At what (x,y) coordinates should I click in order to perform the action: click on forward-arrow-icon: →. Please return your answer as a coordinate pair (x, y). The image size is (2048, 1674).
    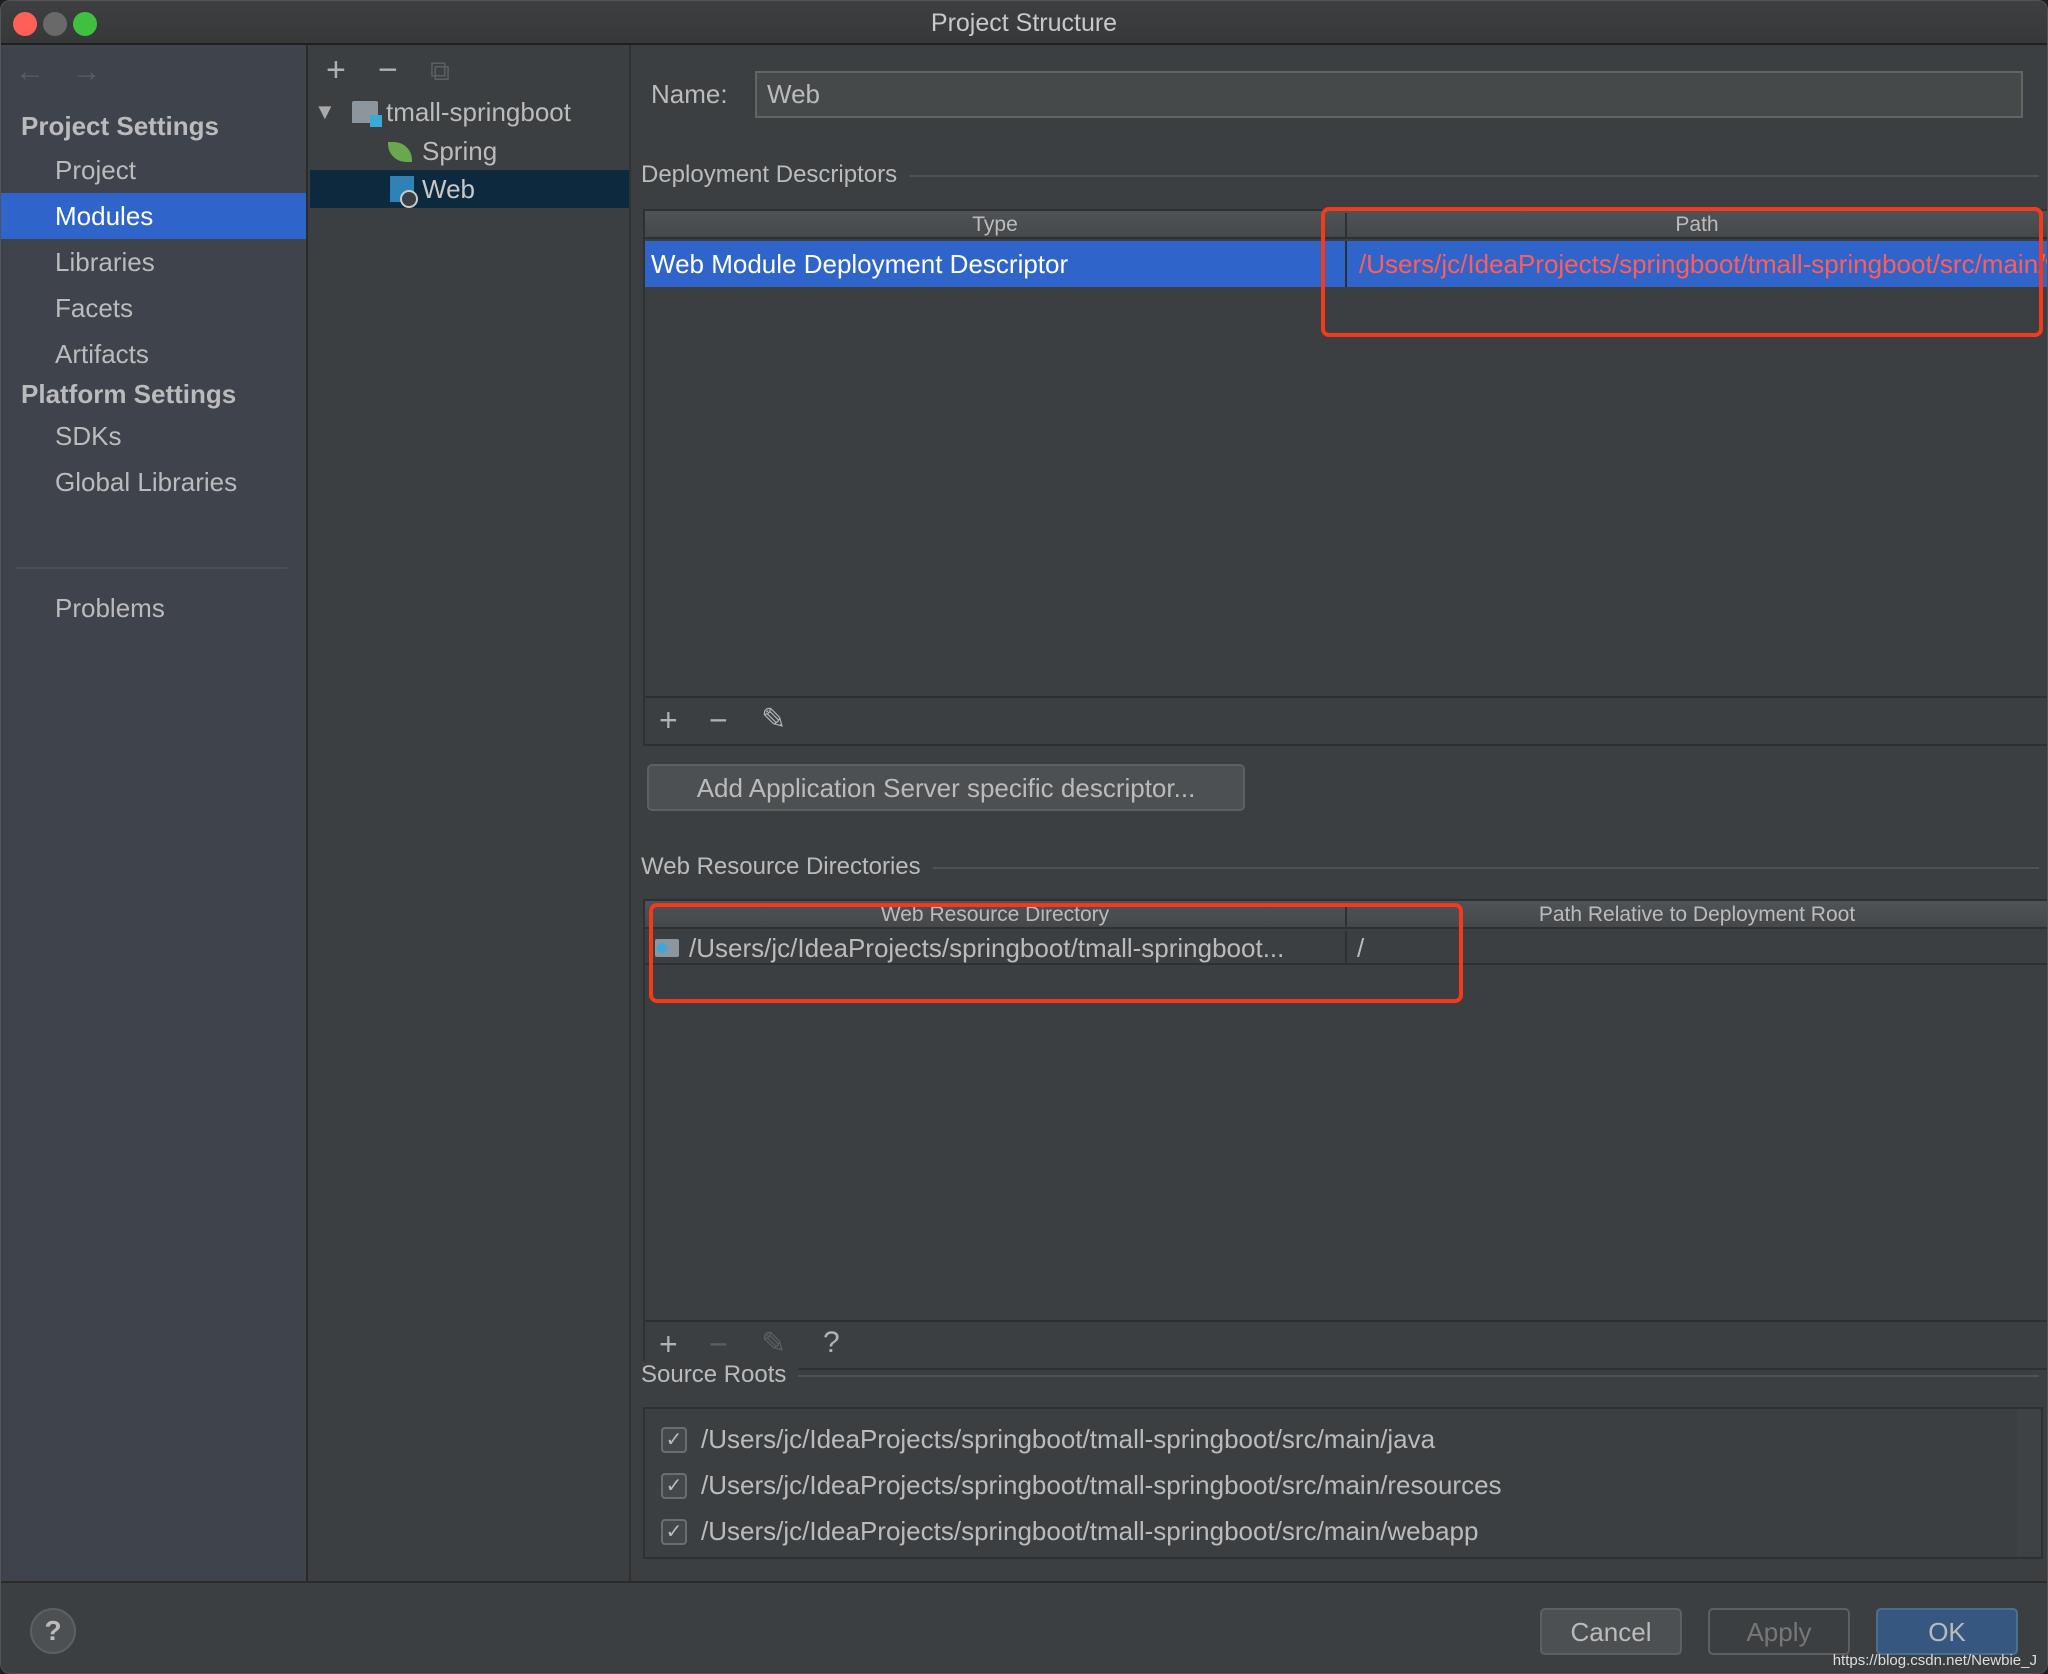
    Looking at the image, I should click on (86, 71).